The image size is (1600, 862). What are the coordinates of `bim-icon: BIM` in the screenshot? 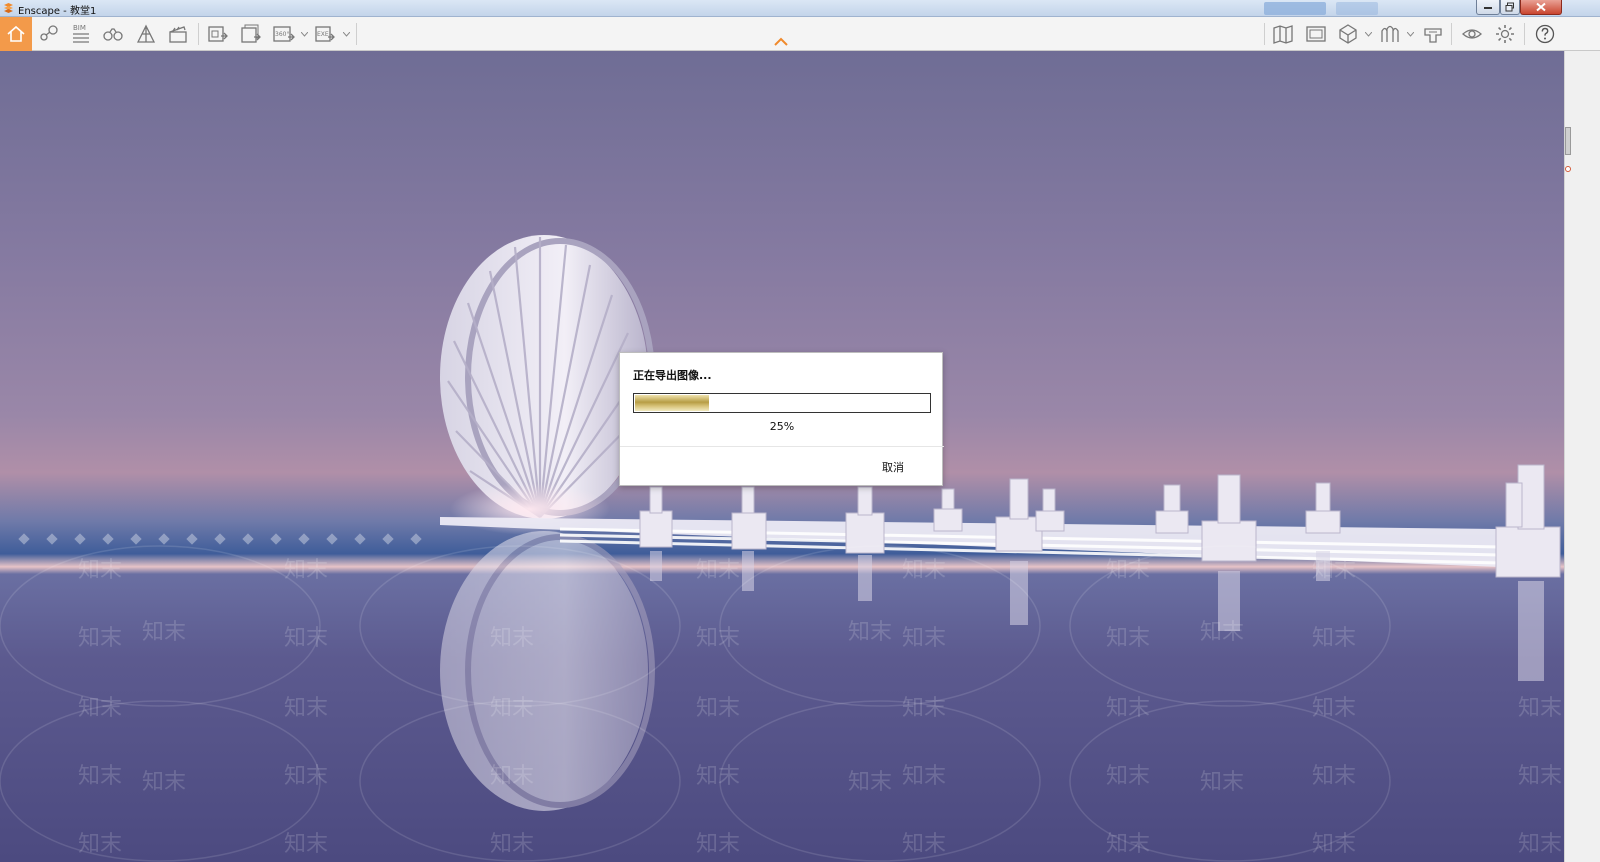 It's located at (81, 33).